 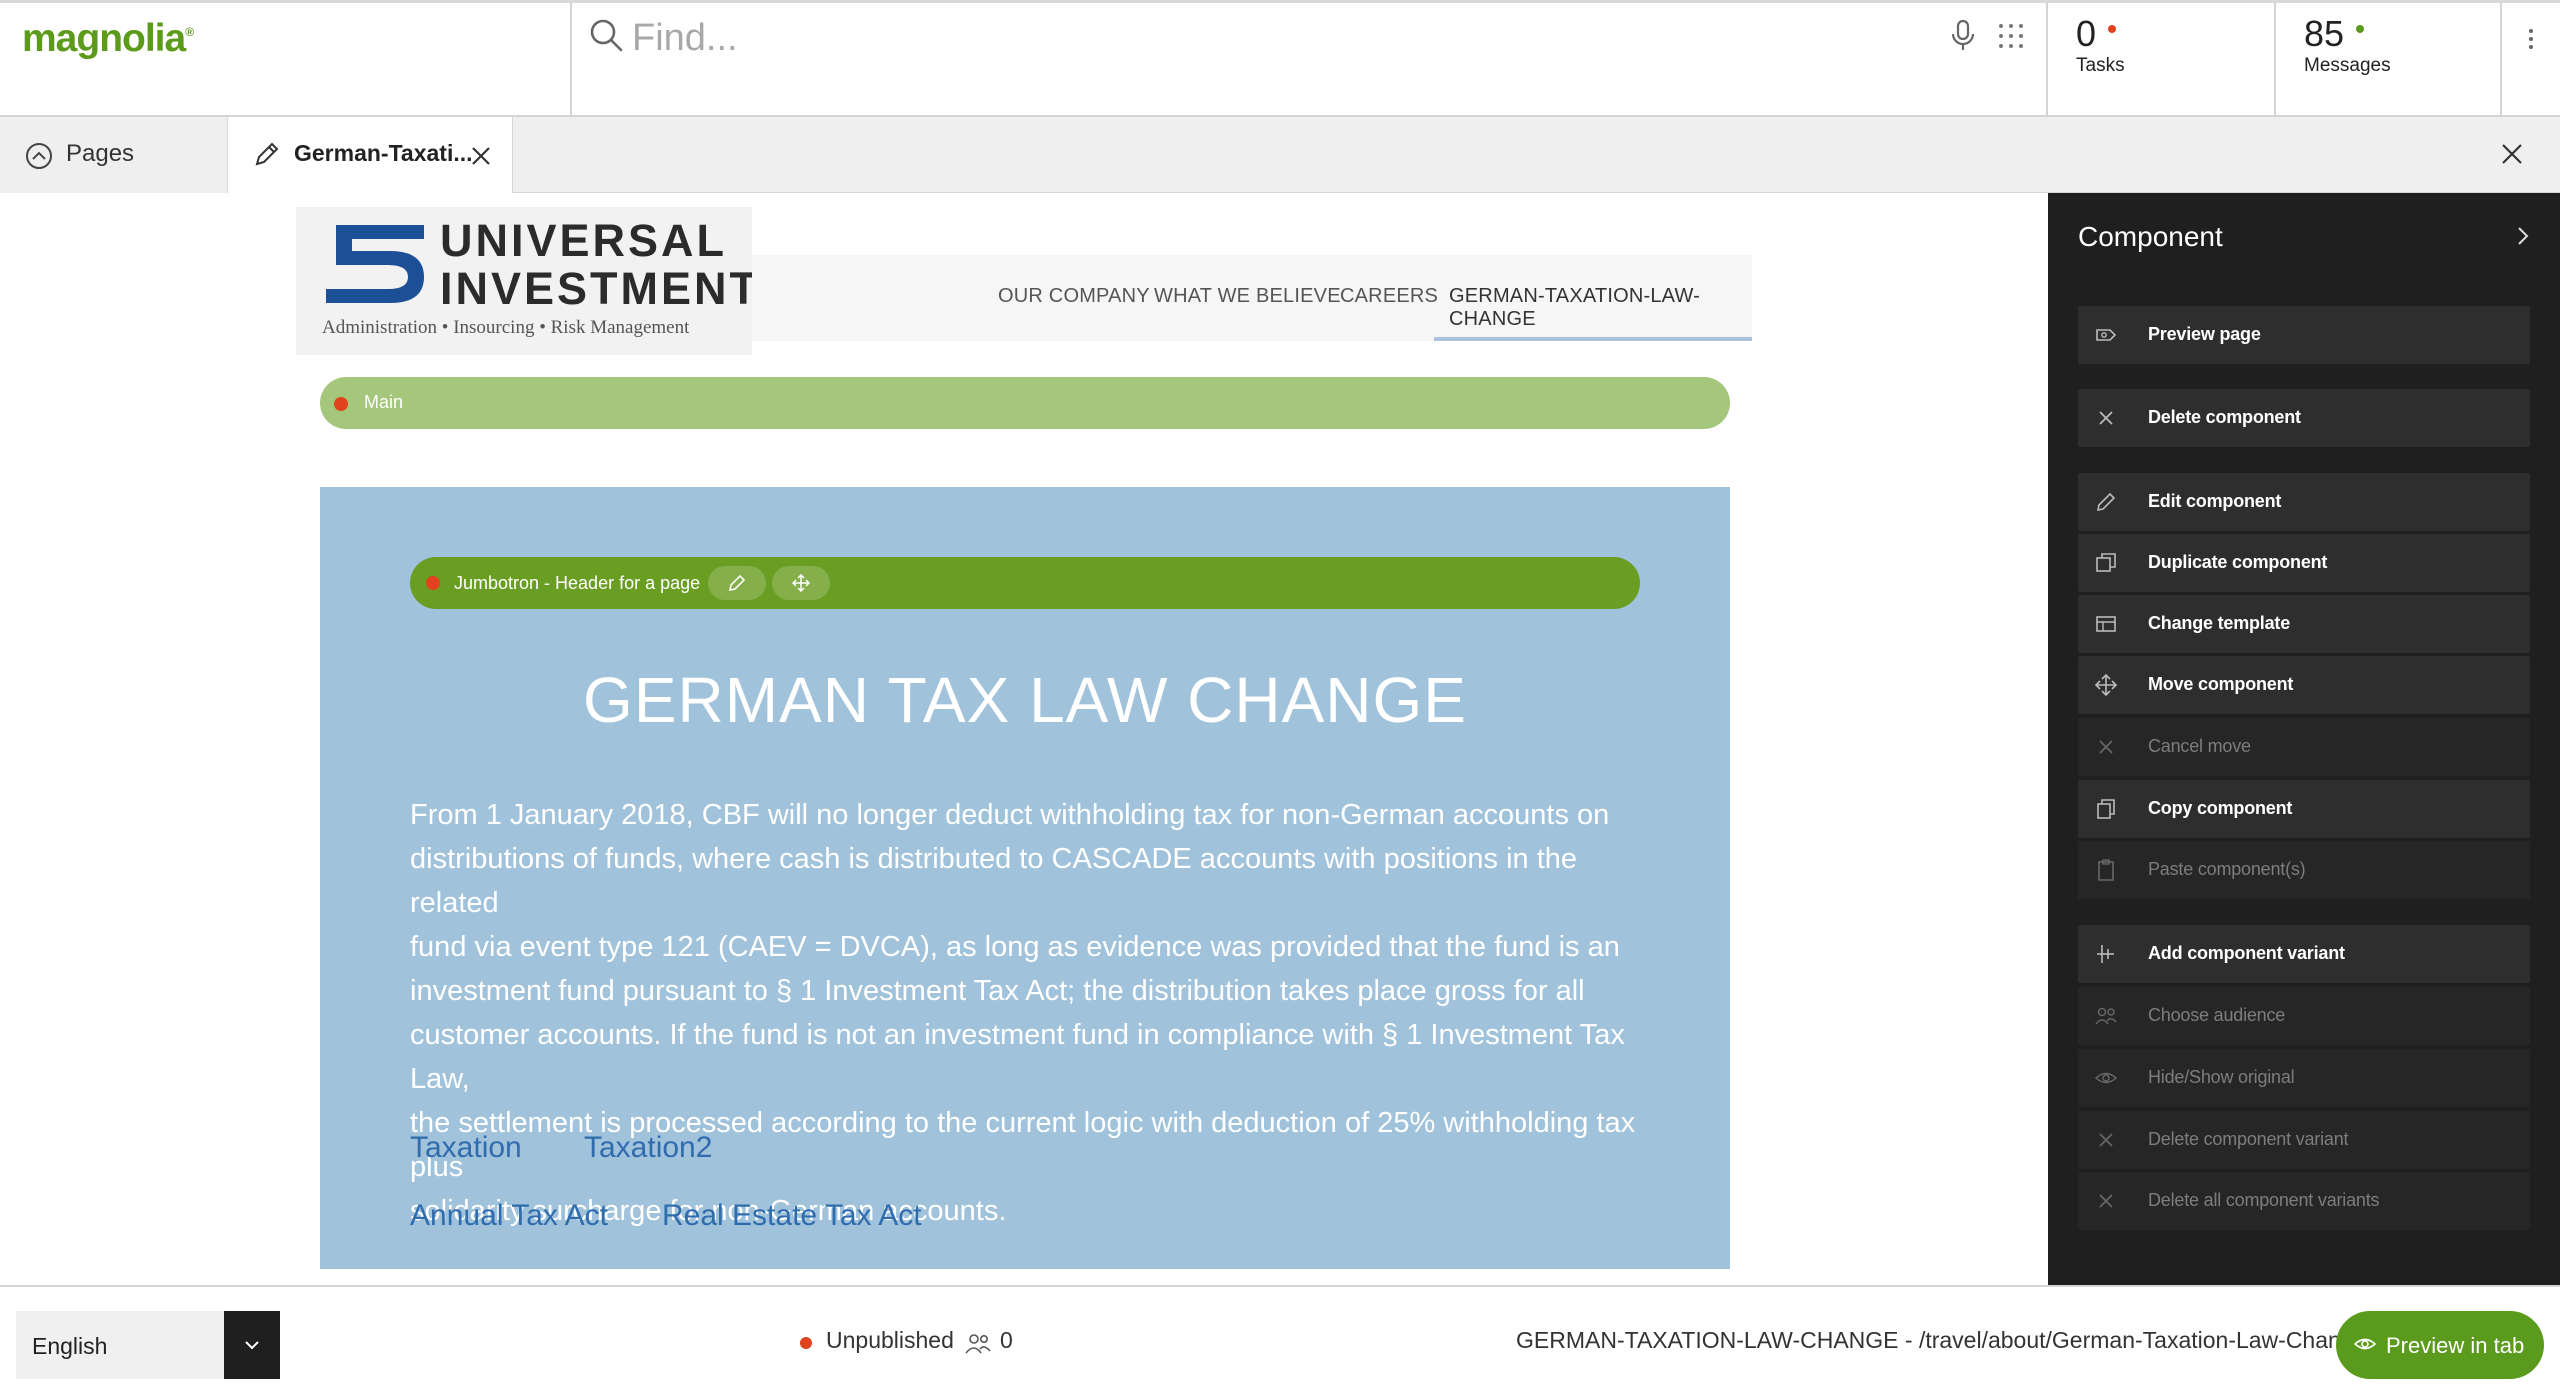 What do you see at coordinates (2199, 746) in the screenshot?
I see `action-label: Cancel move` at bounding box center [2199, 746].